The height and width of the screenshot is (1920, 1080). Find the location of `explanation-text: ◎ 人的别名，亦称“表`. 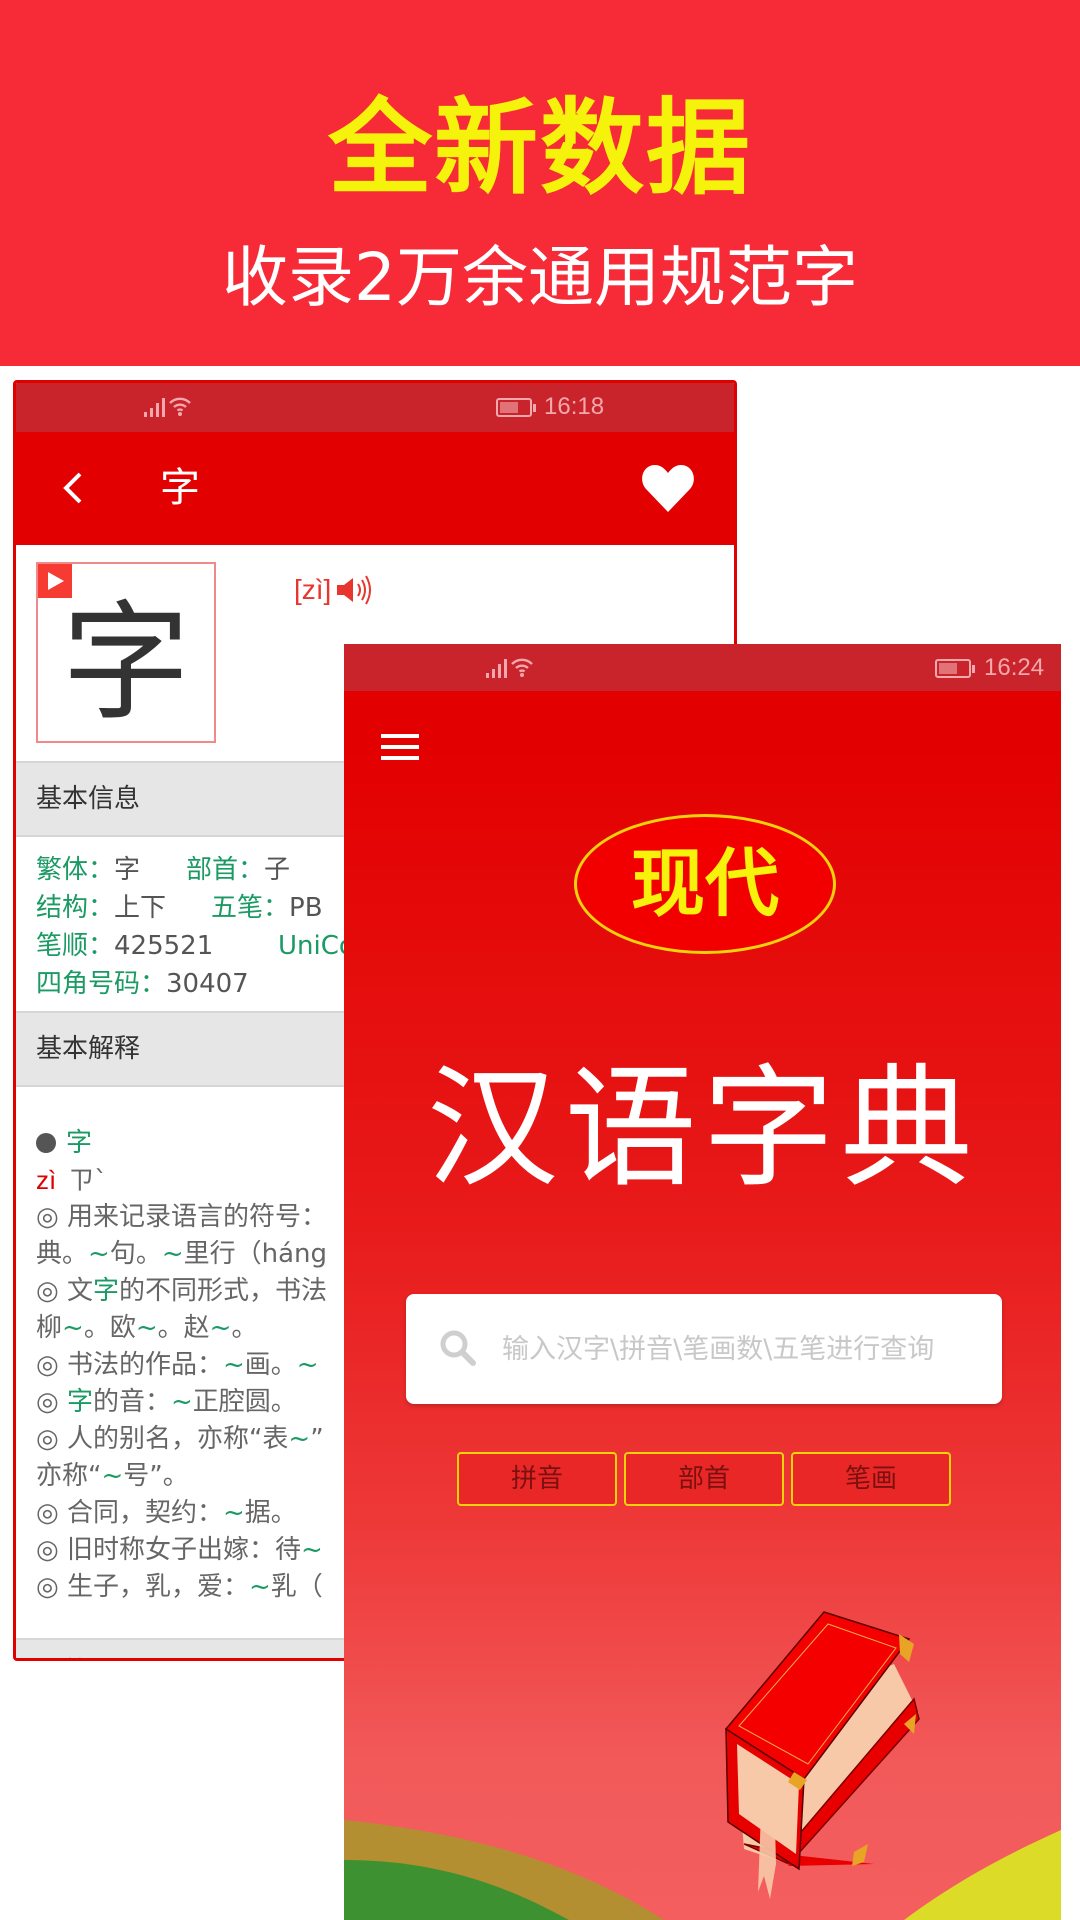

explanation-text: ◎ 人的别名，亦称“表 is located at coordinates (162, 1439).